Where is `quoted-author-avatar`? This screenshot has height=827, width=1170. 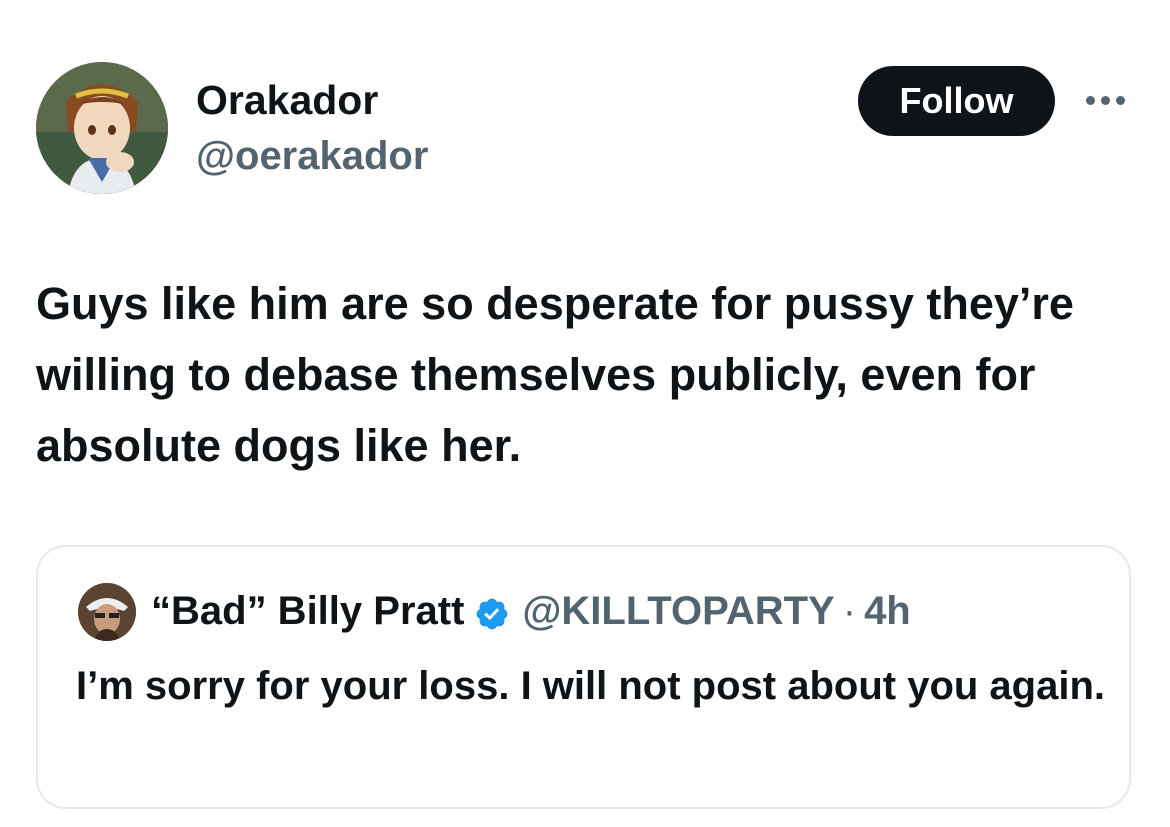
quoted-author-avatar is located at coordinates (107, 612).